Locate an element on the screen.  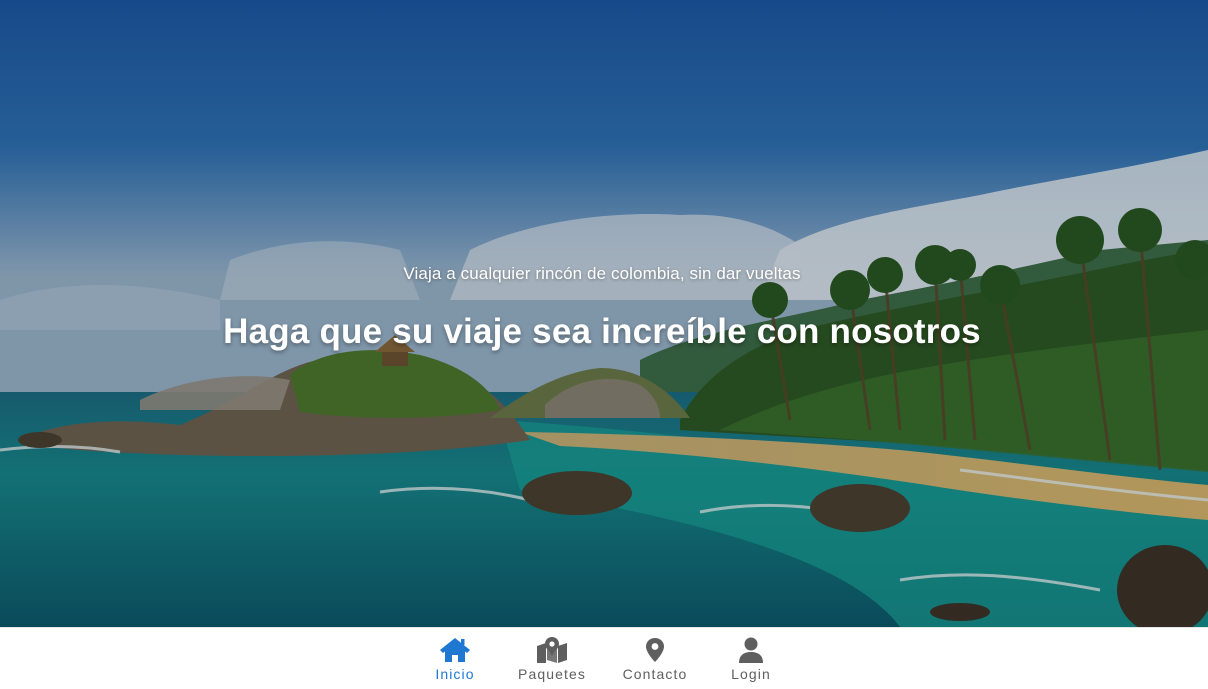
map-marker-icon is located at coordinates (552, 650).